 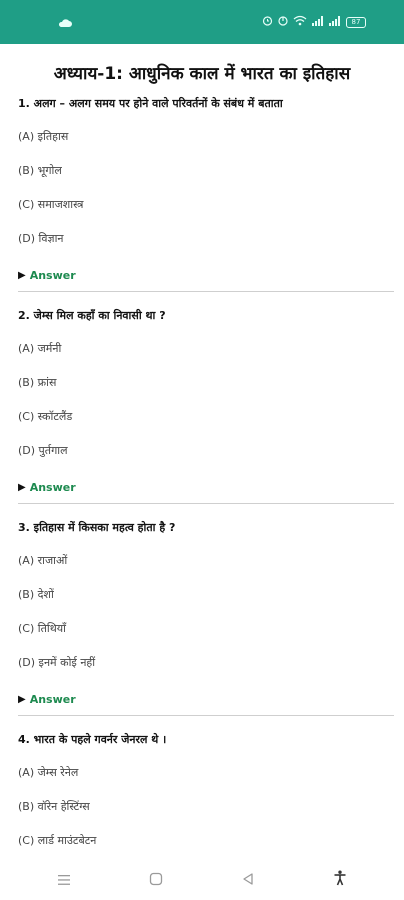 I want to click on option-d: (D) इनमें कोई नहीं, so click(x=202, y=665).